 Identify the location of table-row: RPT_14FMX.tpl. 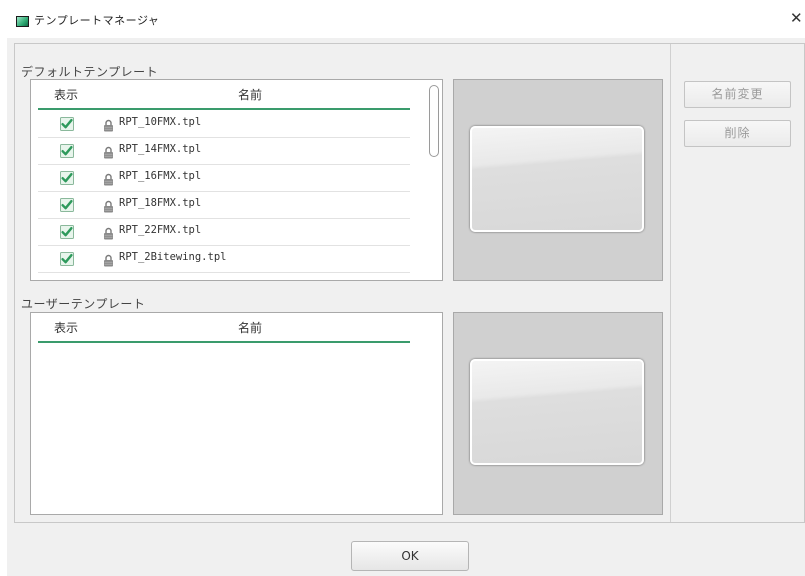
(224, 151).